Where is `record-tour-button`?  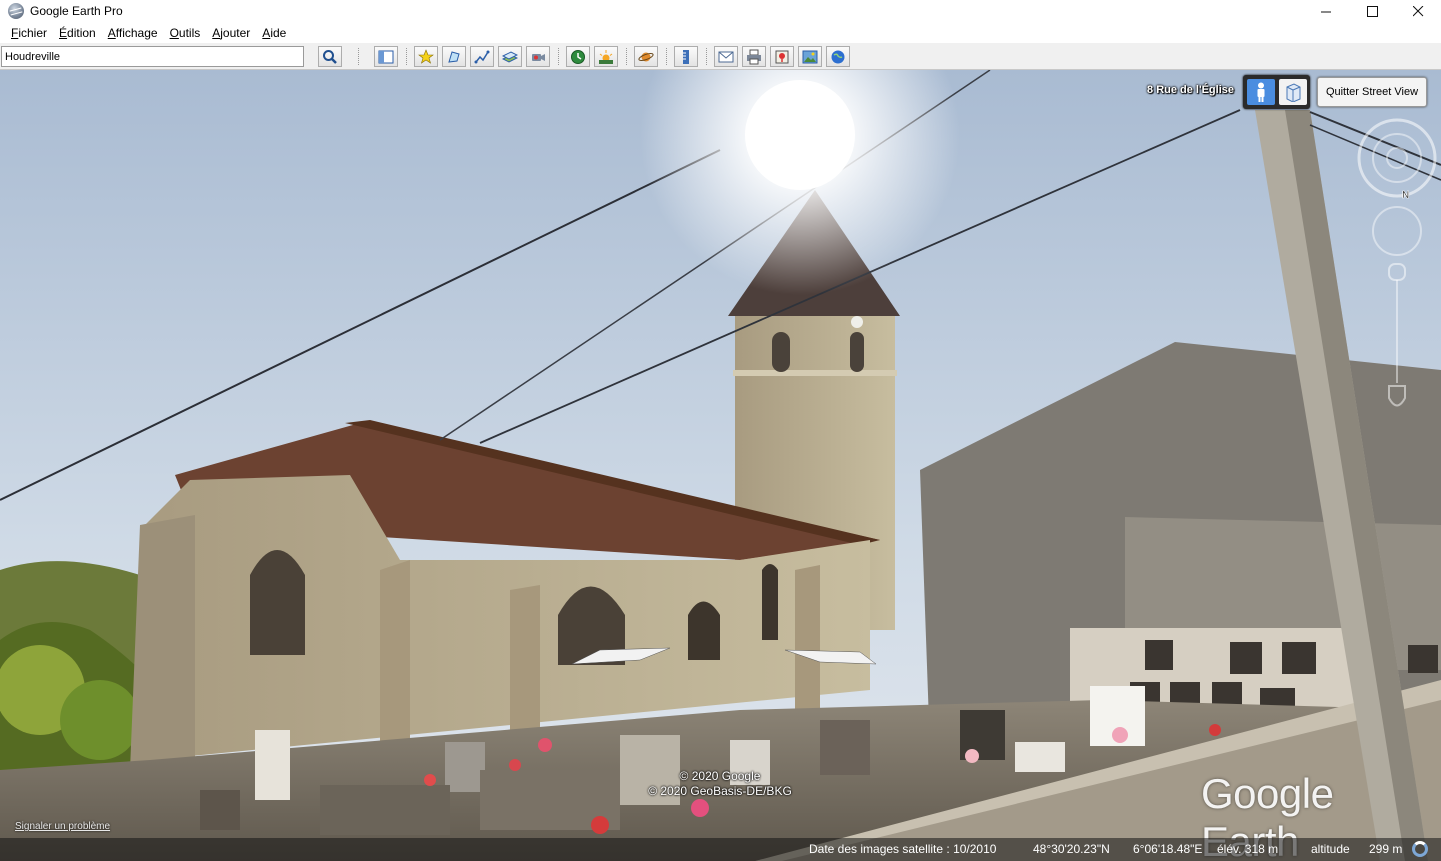 record-tour-button is located at coordinates (538, 56).